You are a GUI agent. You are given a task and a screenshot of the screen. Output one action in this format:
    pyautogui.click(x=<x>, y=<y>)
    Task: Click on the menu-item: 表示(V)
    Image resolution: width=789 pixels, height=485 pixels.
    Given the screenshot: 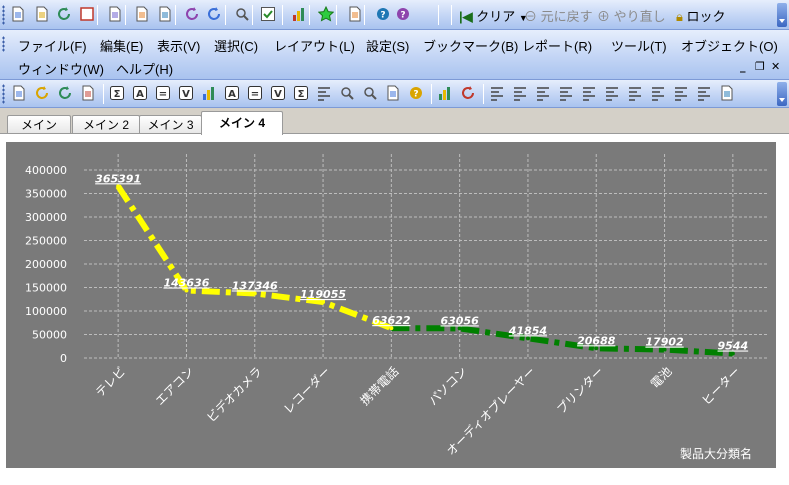 What is the action you would take?
    pyautogui.click(x=178, y=45)
    